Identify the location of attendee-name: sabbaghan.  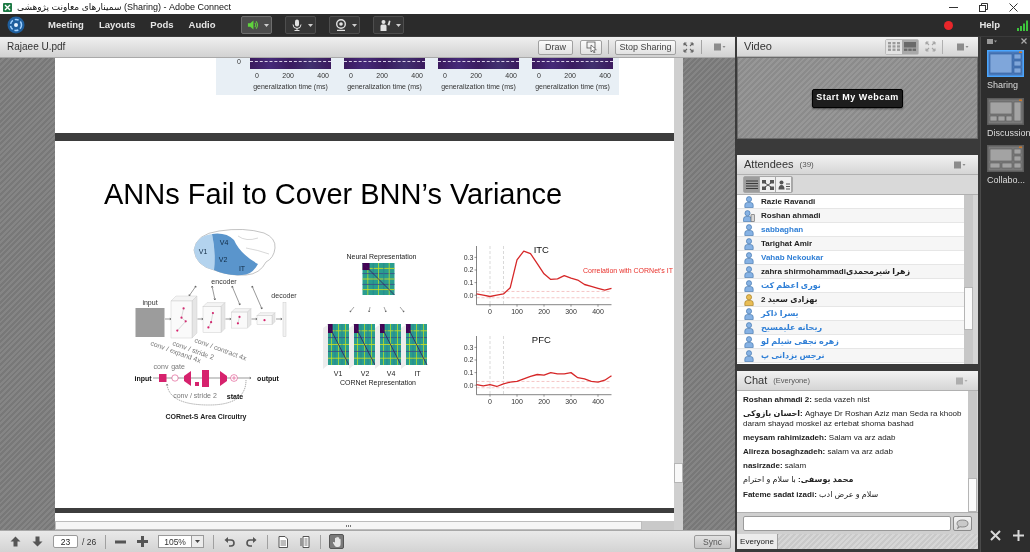
(782, 229).